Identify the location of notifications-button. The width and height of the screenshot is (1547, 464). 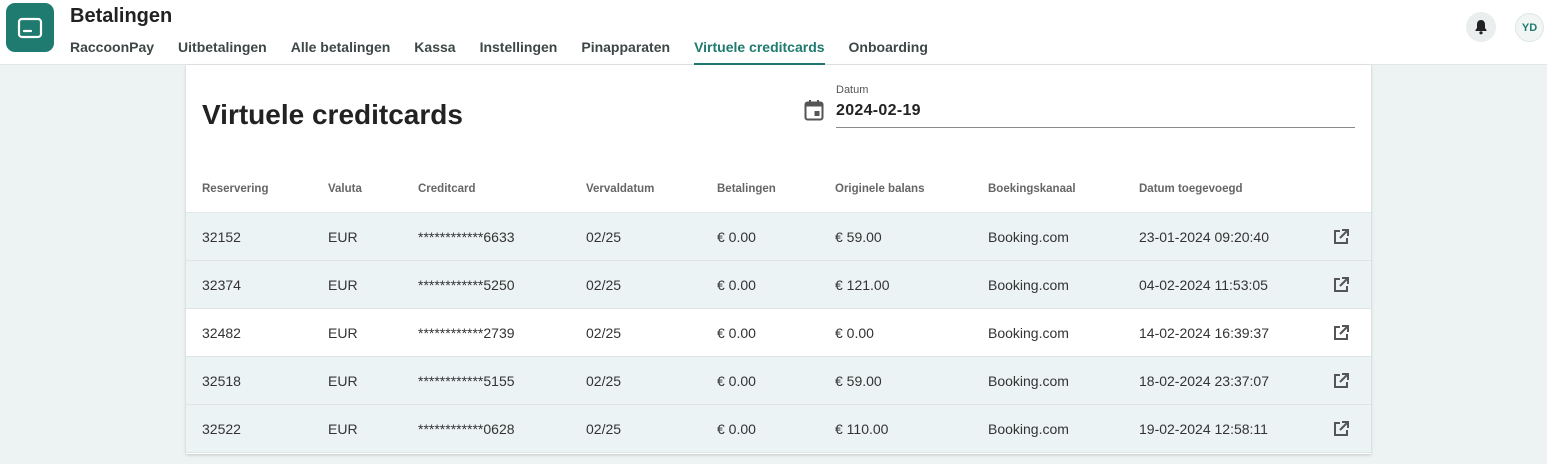
(1481, 27).